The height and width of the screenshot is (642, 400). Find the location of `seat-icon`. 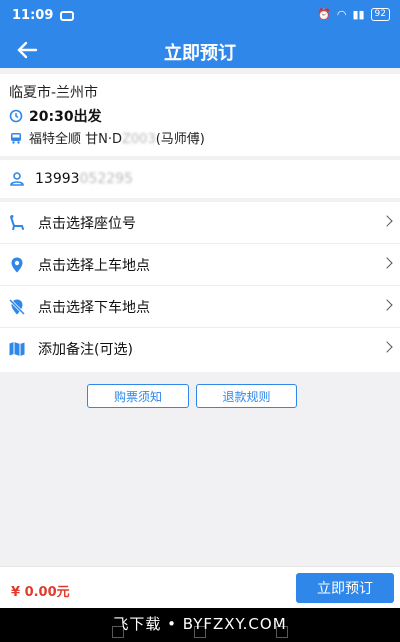

seat-icon is located at coordinates (17, 222).